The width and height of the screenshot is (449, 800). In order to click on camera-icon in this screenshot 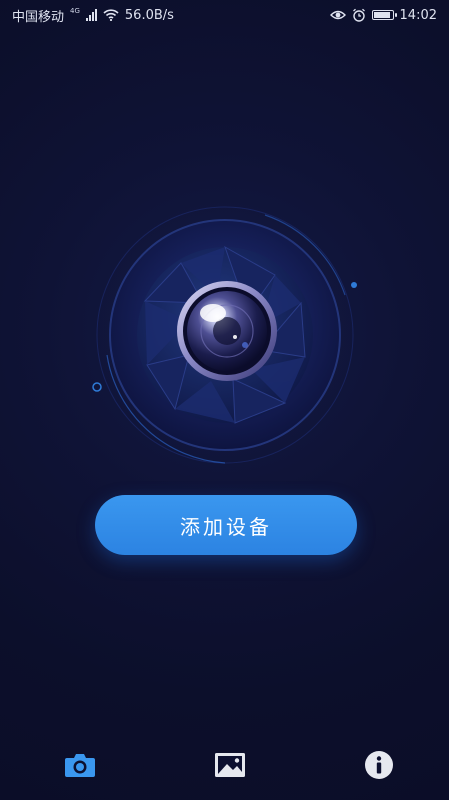, I will do `click(80, 765)`.